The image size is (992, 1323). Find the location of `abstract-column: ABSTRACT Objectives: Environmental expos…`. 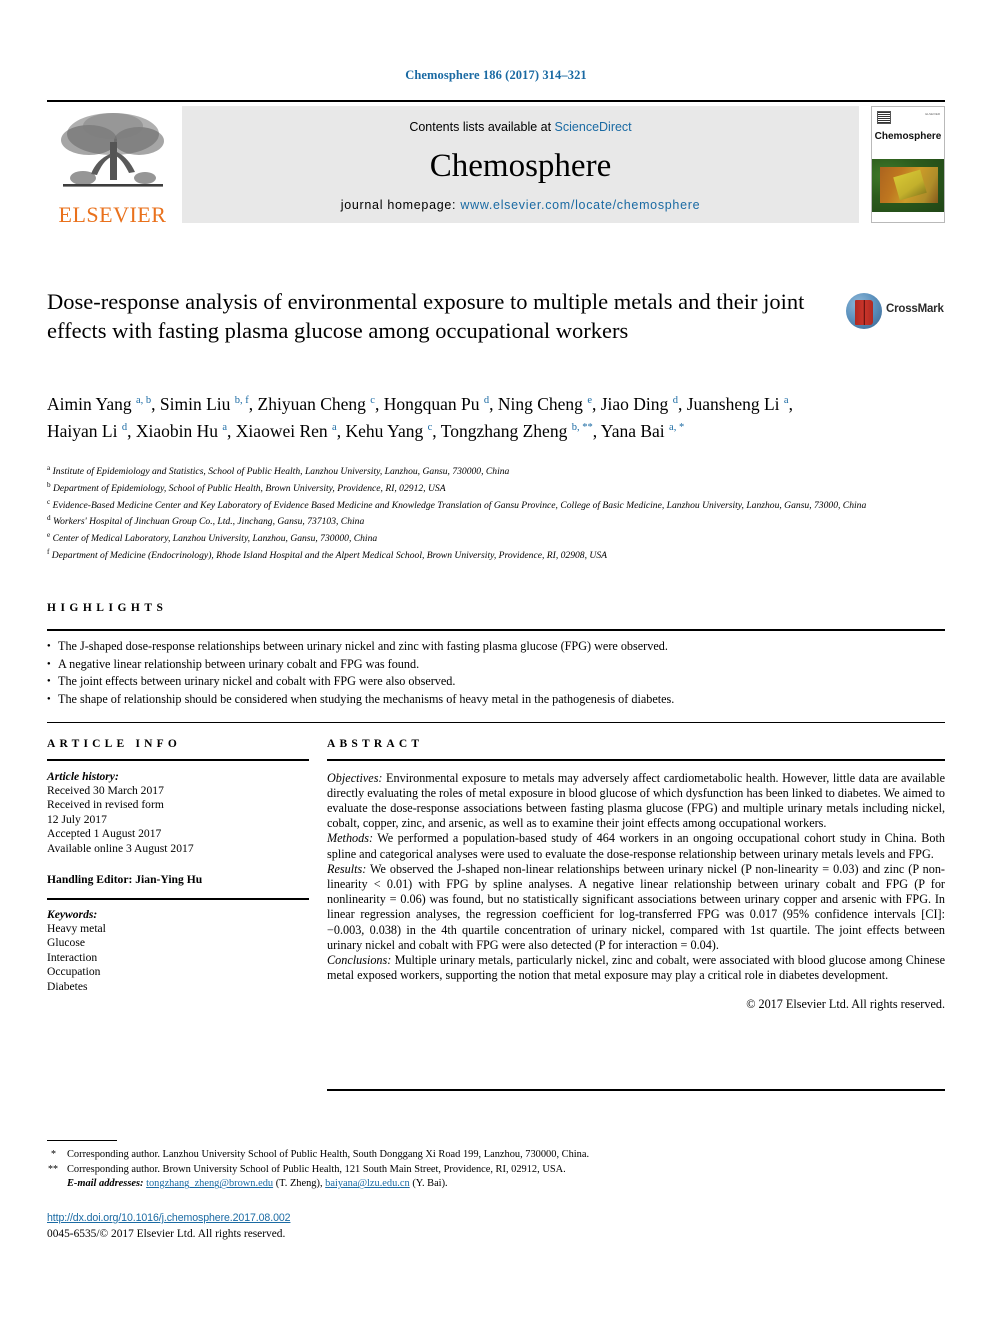

abstract-column: ABSTRACT Objectives: Environmental expos… is located at coordinates (636, 875).